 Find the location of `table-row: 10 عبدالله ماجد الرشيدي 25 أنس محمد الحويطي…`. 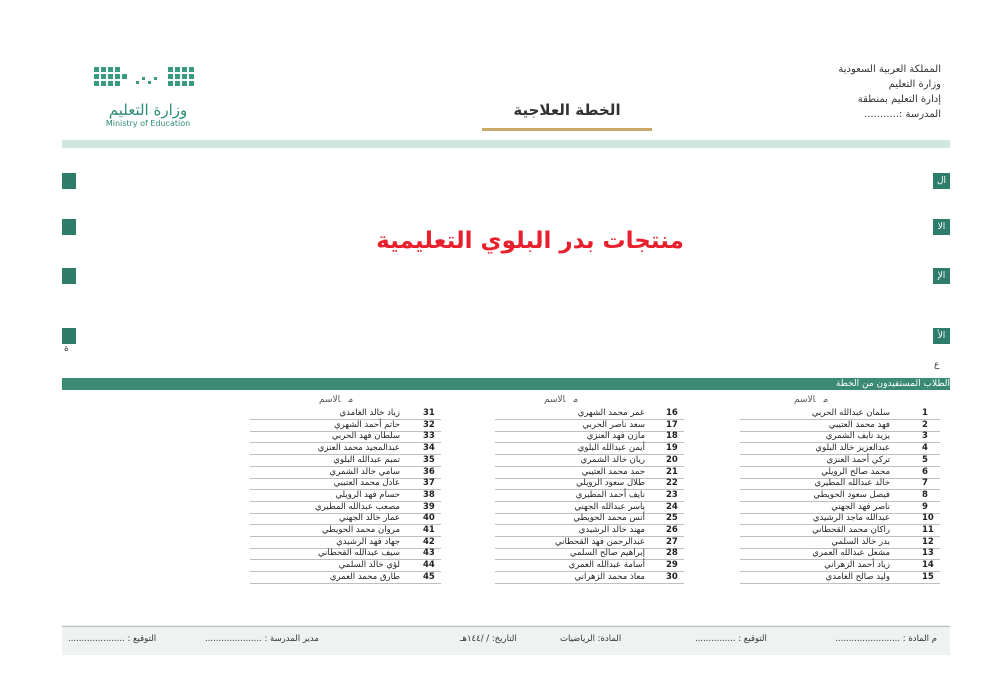

table-row: 10 عبدالله ماجد الرشيدي 25 أنس محمد الحويطي… is located at coordinates (547, 519).